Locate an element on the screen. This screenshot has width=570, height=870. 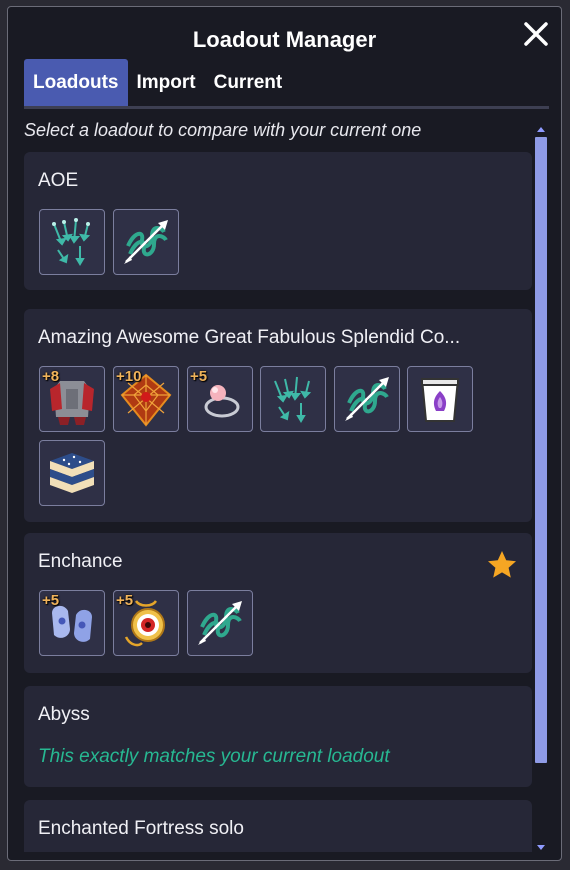
loadout-item: +8 is located at coordinates (72, 399).